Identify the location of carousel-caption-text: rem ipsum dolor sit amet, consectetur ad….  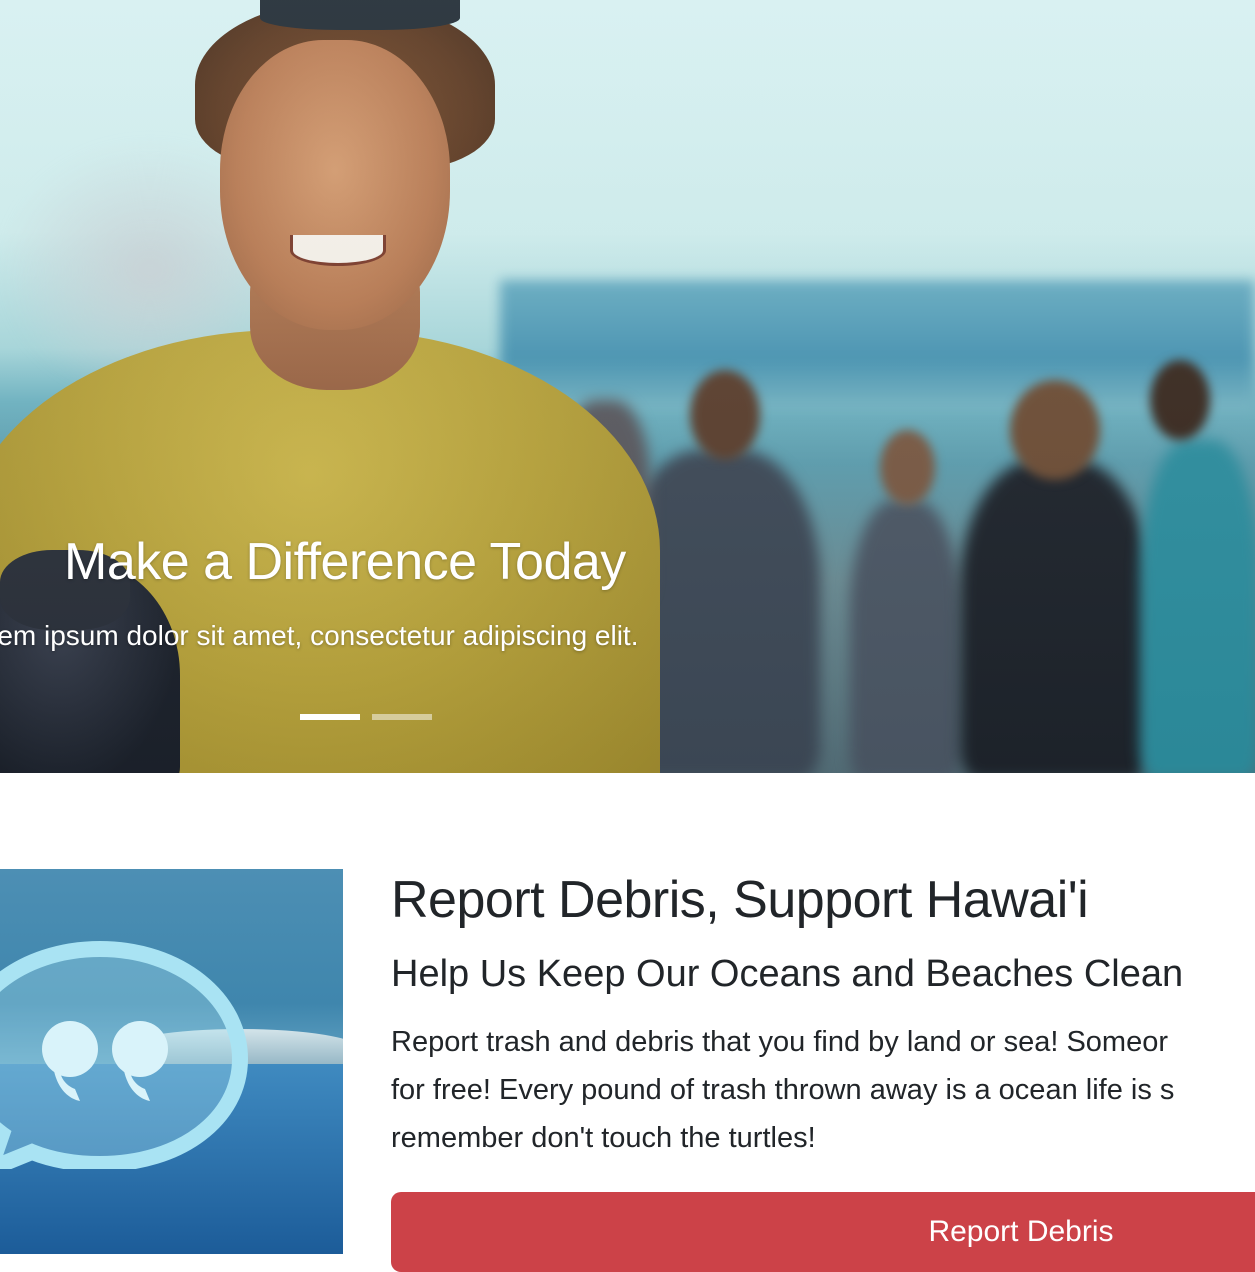
(319, 635).